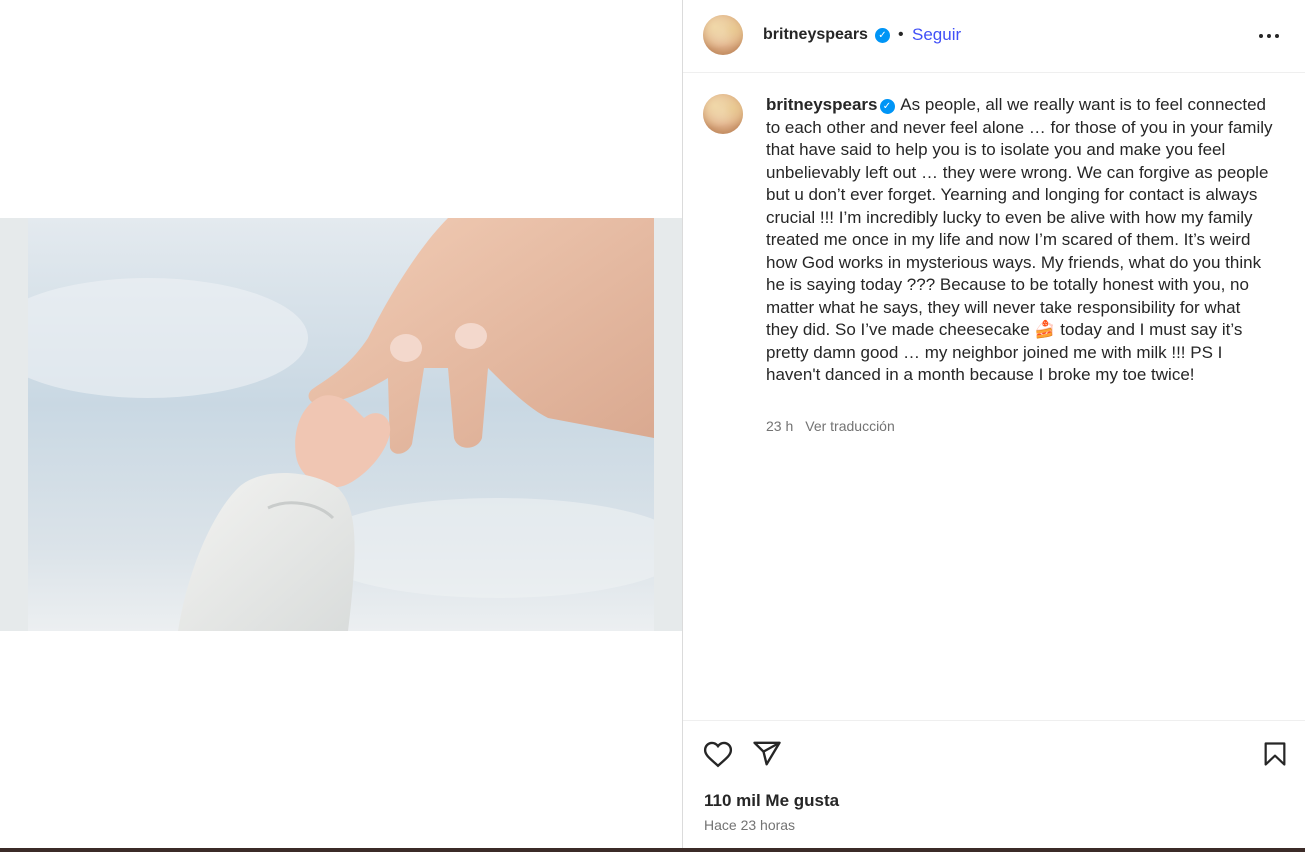  What do you see at coordinates (815, 35) in the screenshot?
I see `author-username: britneyspears` at bounding box center [815, 35].